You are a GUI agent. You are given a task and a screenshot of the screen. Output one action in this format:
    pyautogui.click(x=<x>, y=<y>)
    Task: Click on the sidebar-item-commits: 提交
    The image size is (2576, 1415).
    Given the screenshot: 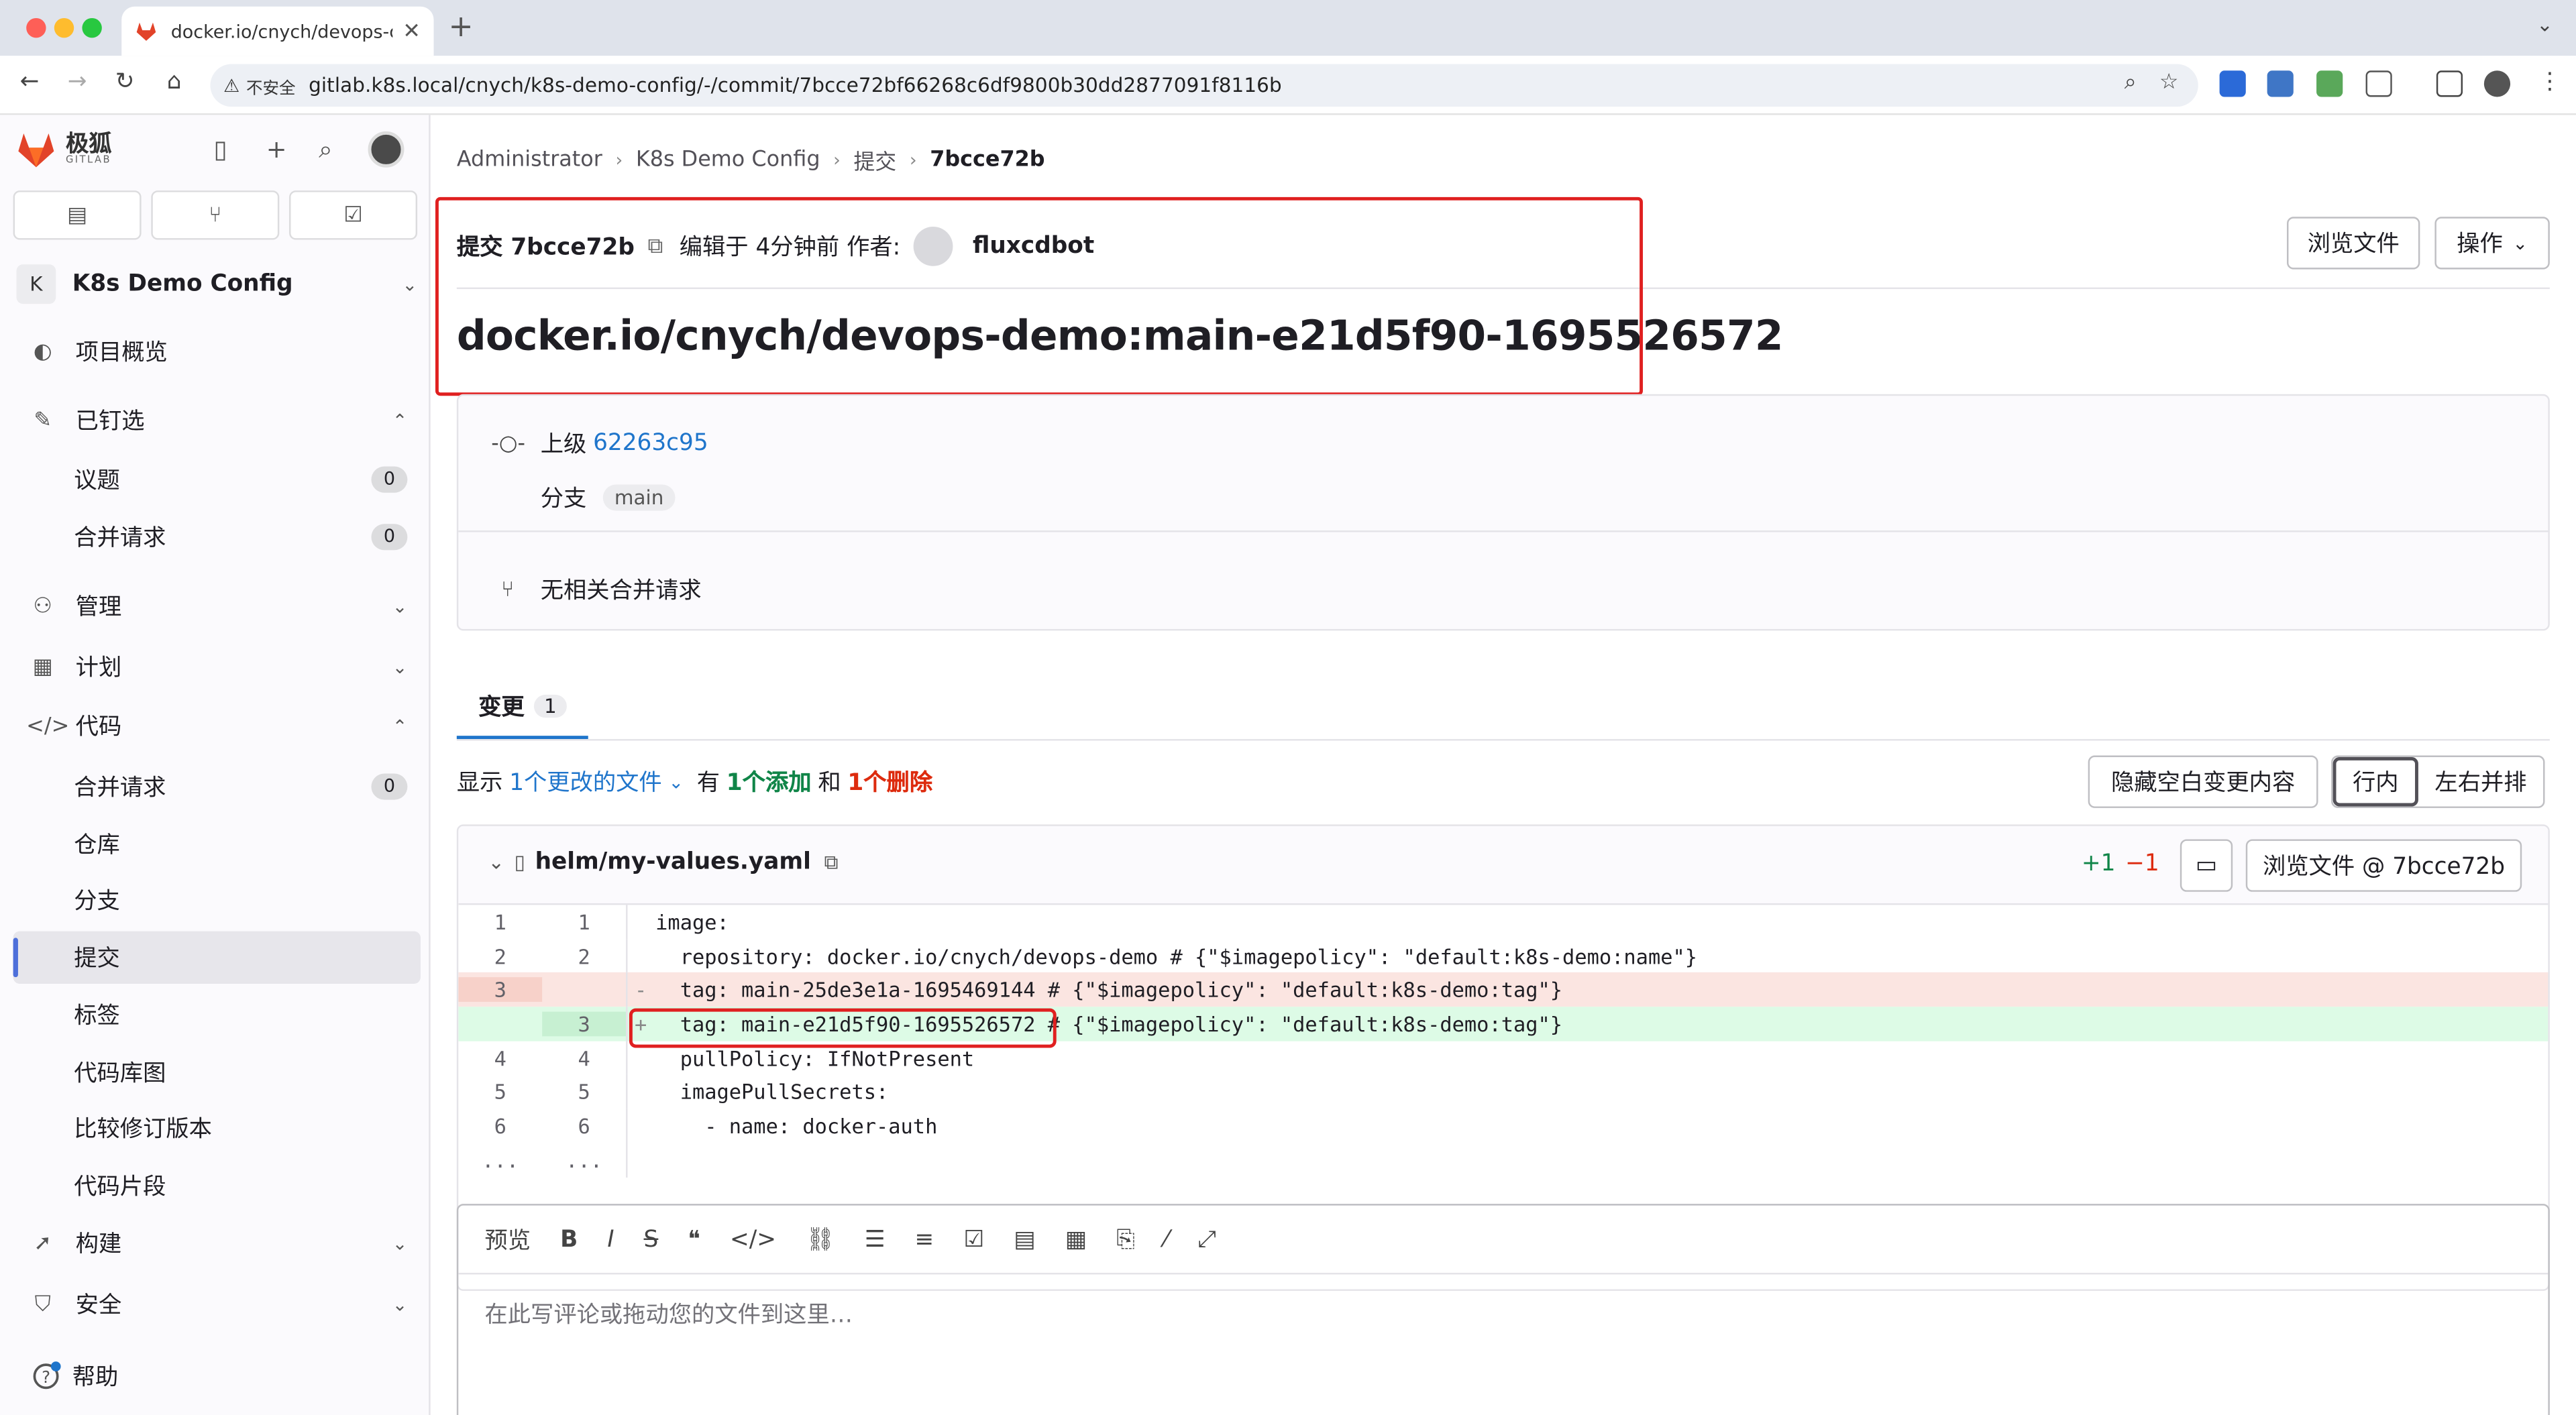 What is the action you would take?
    pyautogui.click(x=217, y=957)
    